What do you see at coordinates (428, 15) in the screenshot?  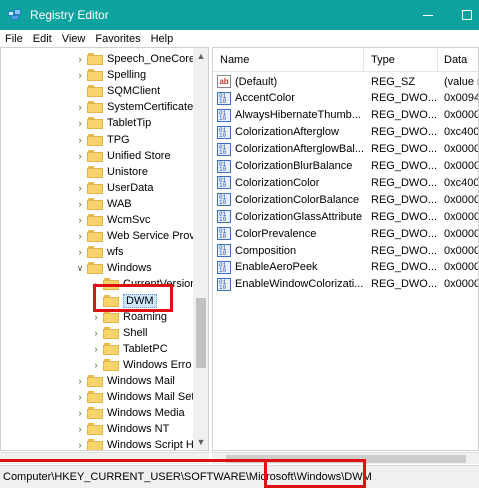 I see `minimize-icon` at bounding box center [428, 15].